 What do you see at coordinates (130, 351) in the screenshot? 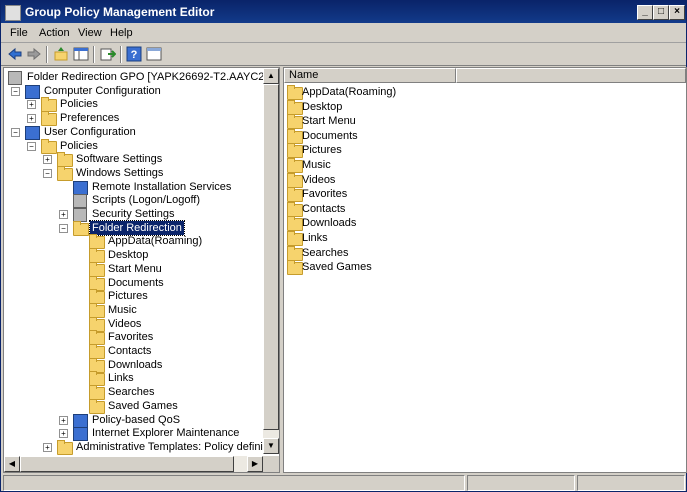
I see `tree-item-label: Contacts` at bounding box center [130, 351].